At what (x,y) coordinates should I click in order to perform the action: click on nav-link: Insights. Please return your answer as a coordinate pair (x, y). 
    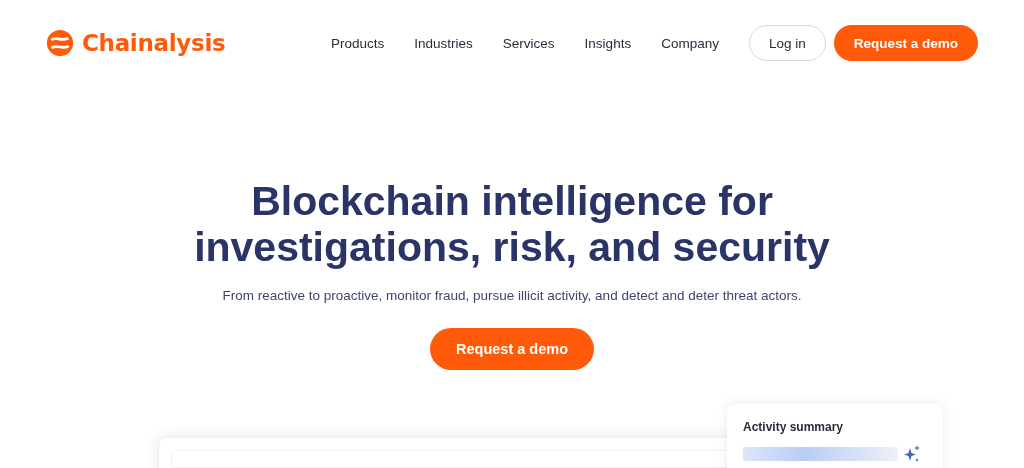
    Looking at the image, I should click on (608, 43).